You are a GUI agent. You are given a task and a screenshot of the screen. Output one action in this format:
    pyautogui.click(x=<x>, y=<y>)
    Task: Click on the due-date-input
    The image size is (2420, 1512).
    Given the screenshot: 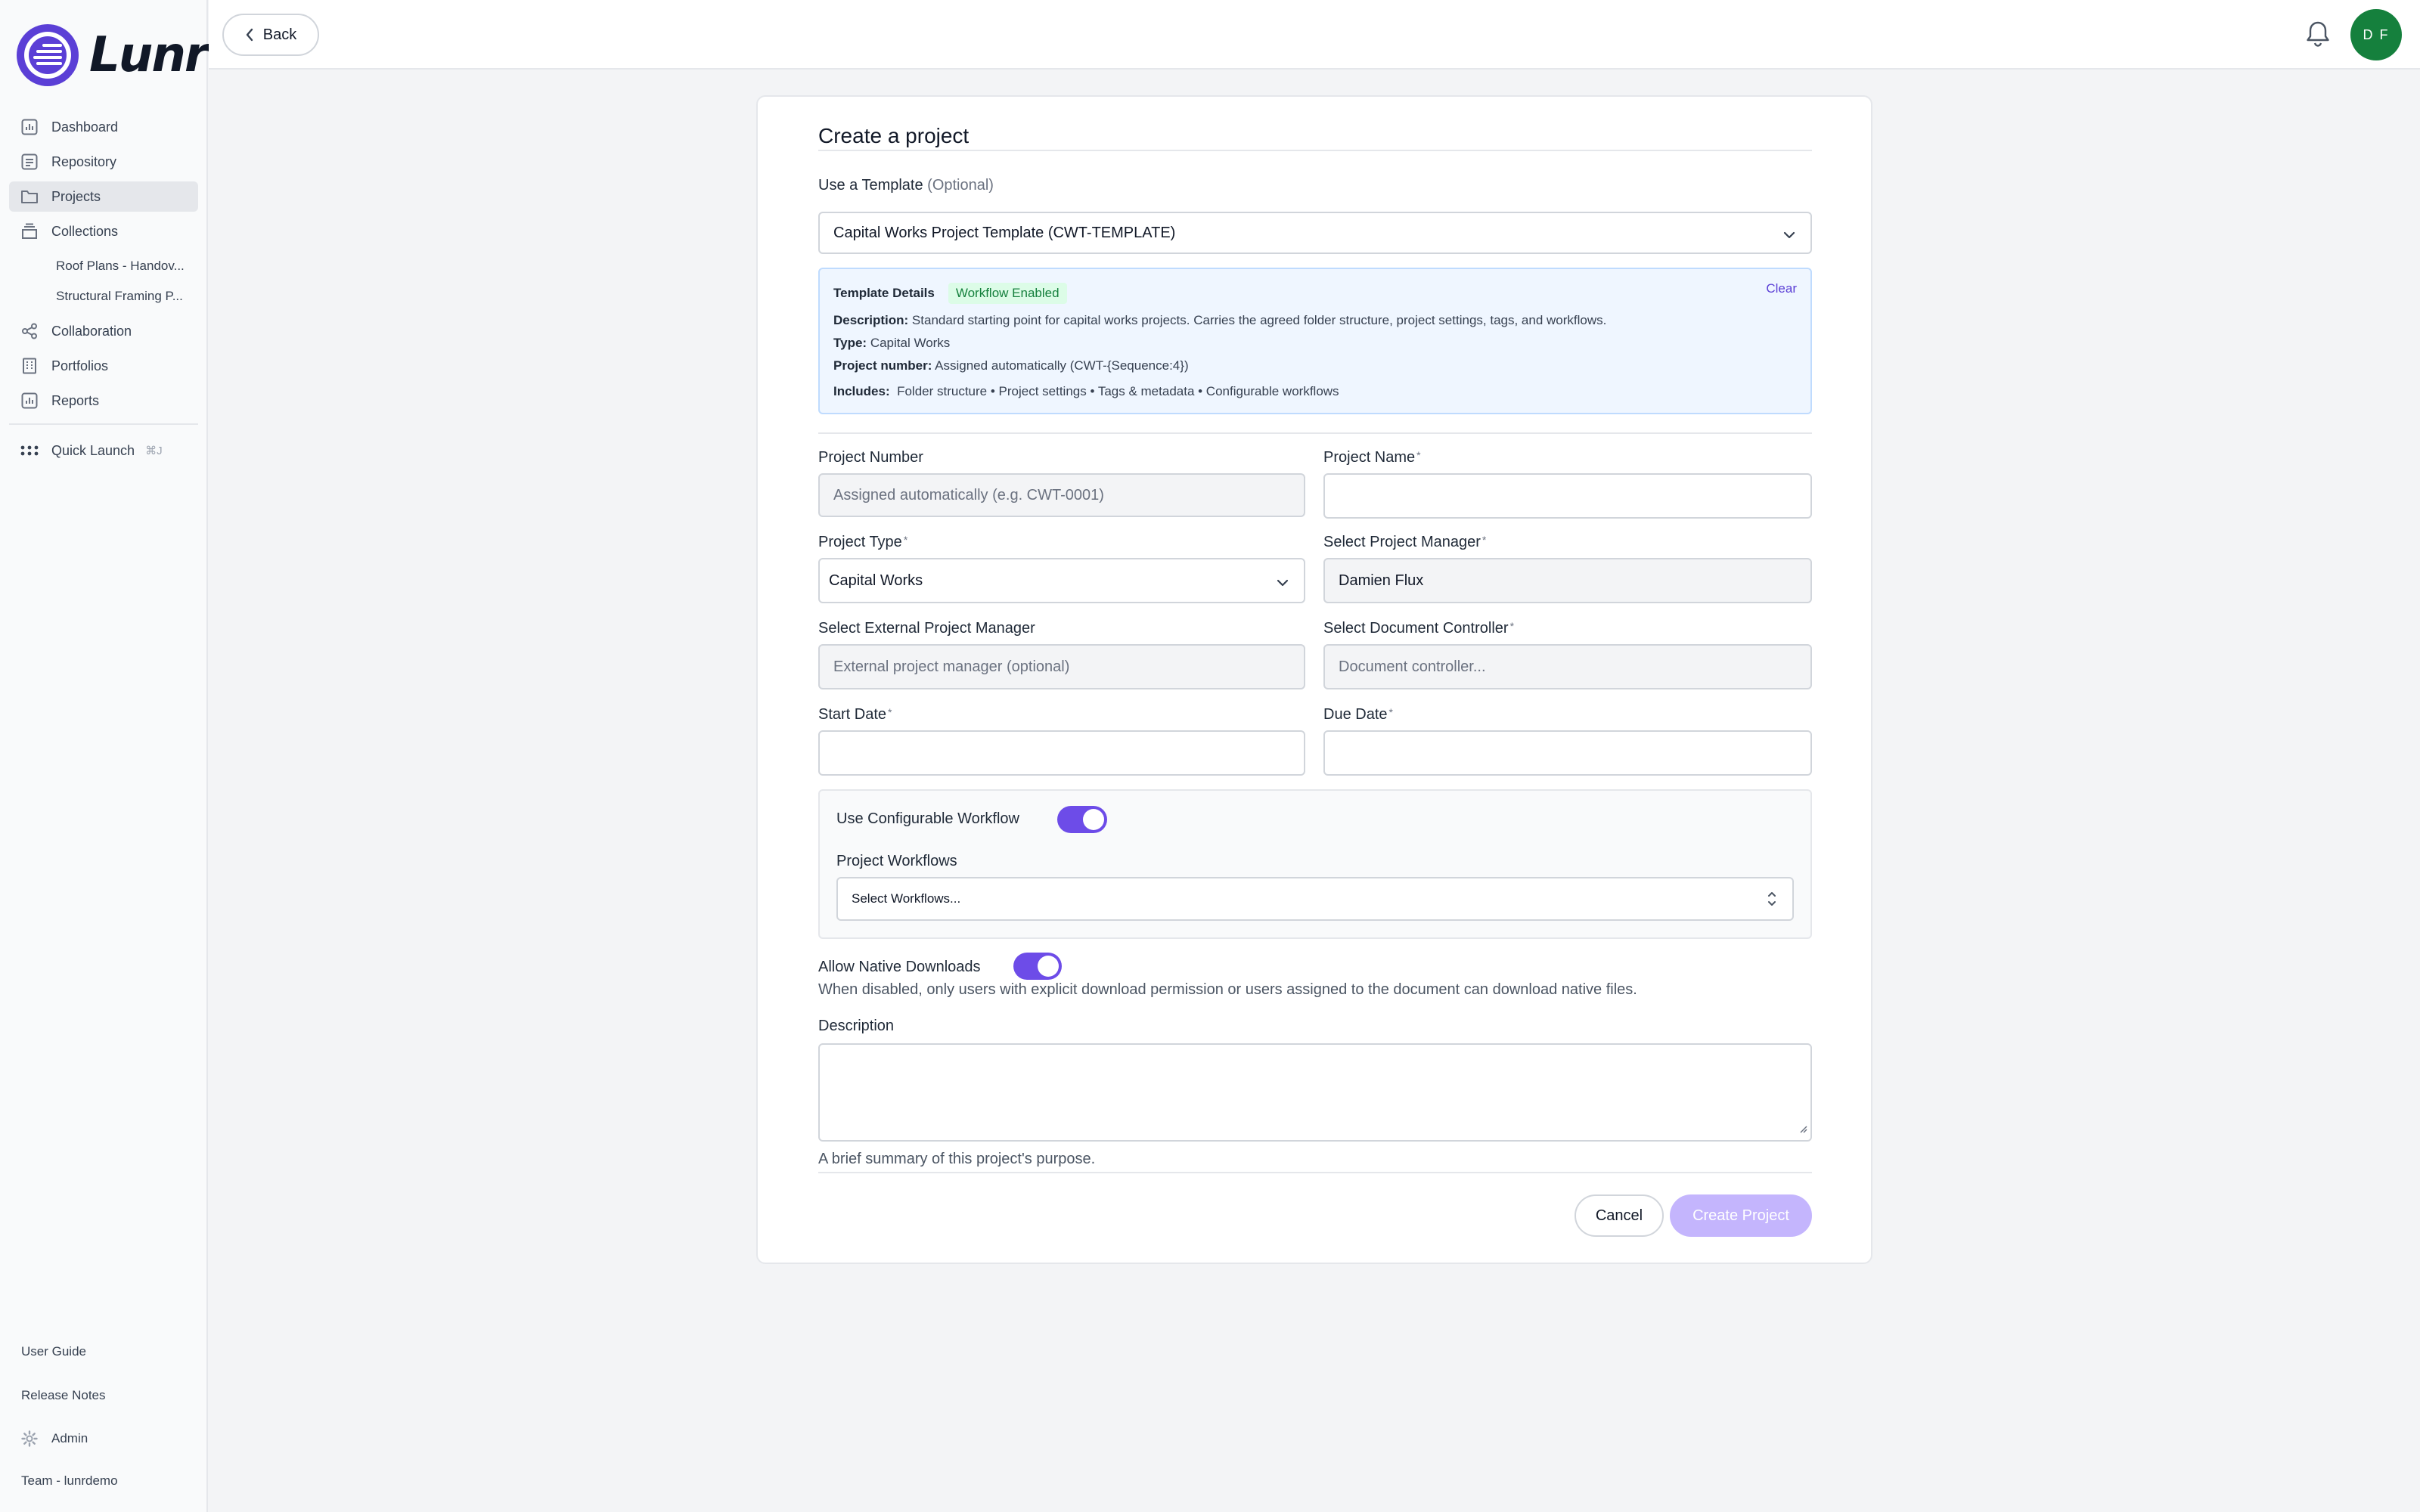 What is the action you would take?
    pyautogui.click(x=1568, y=753)
    